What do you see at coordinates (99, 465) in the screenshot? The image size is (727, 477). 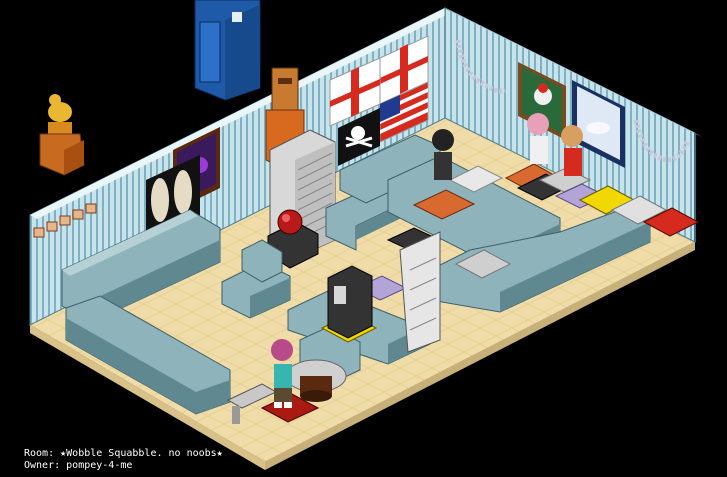 I see `room-owner: pompey-4-me` at bounding box center [99, 465].